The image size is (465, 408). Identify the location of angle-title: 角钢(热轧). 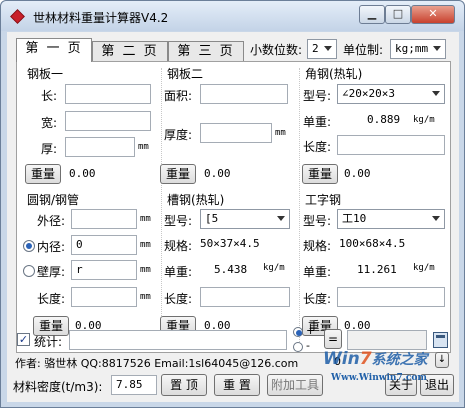
(334, 74).